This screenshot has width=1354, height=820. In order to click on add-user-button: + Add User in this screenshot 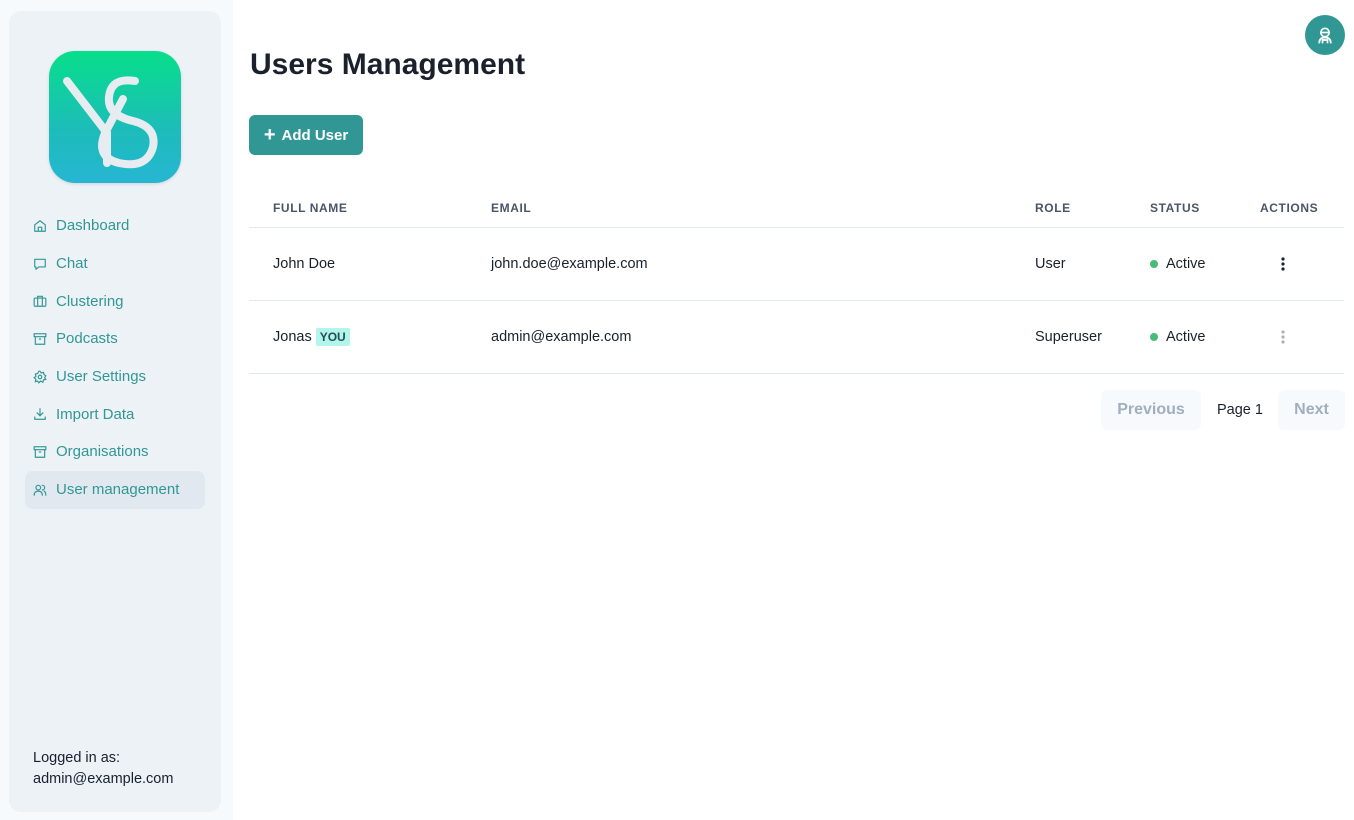, I will do `click(306, 135)`.